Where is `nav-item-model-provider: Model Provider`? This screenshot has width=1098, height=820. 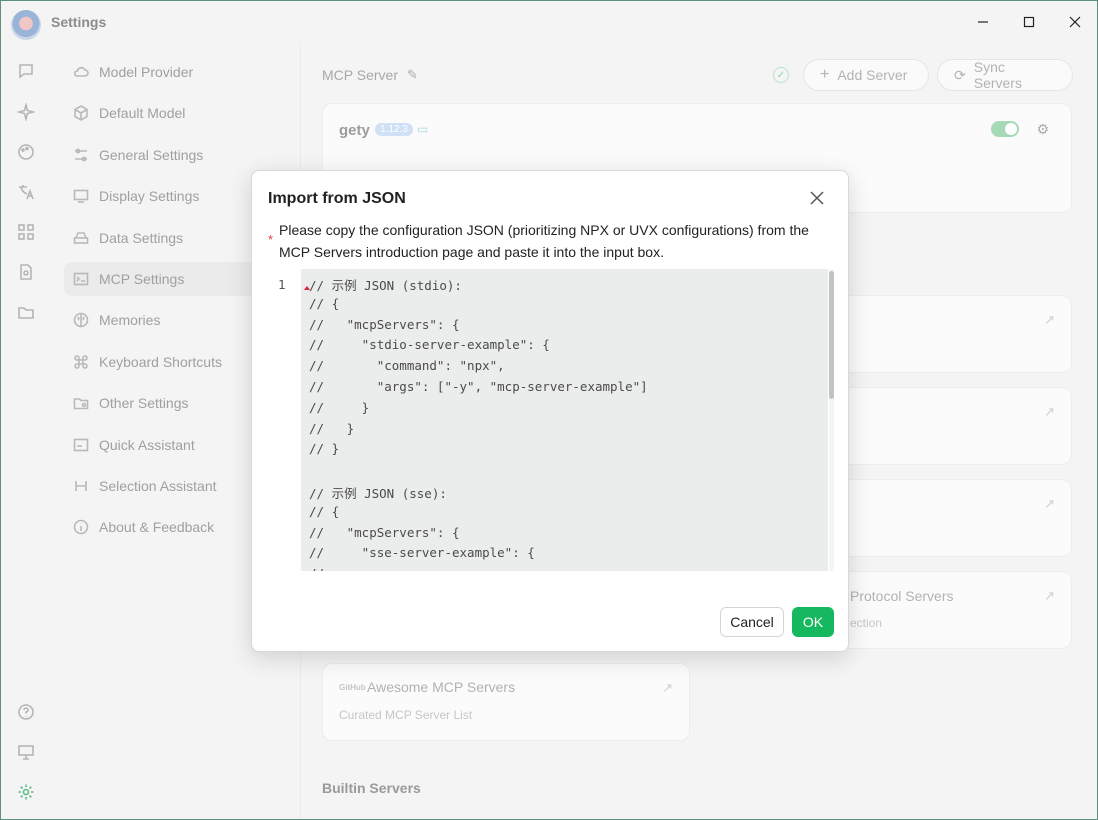
nav-item-model-provider: Model Provider is located at coordinates (178, 72).